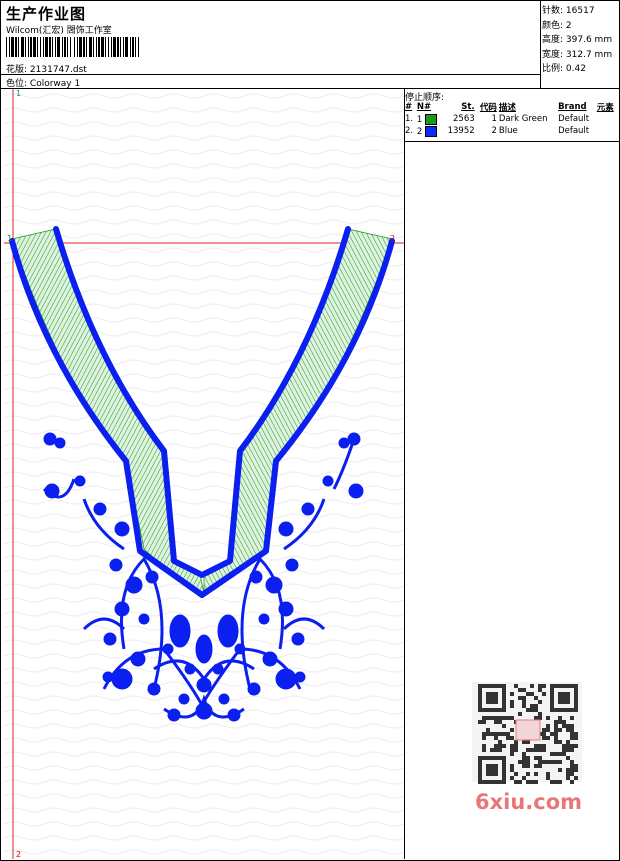 This screenshot has width=620, height=861. What do you see at coordinates (9, 238) in the screenshot?
I see `marker-left-cross: 1` at bounding box center [9, 238].